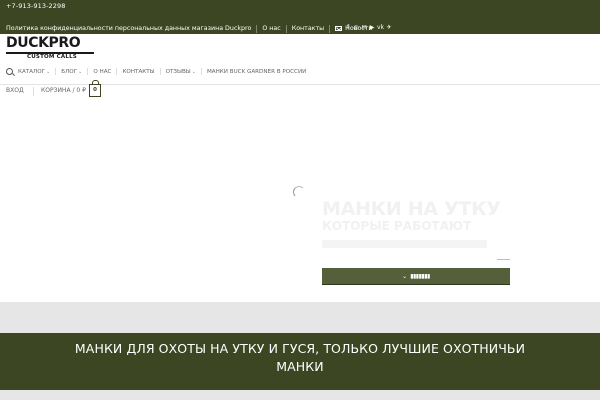 The height and width of the screenshot is (400, 600). What do you see at coordinates (15, 90) in the screenshot?
I see `login-link: ВХОД` at bounding box center [15, 90].